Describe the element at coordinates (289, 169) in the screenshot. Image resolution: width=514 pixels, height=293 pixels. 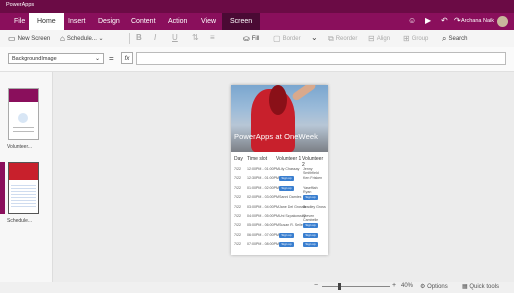
I see `volunteer-1-cell: Lily Chassay` at that location.